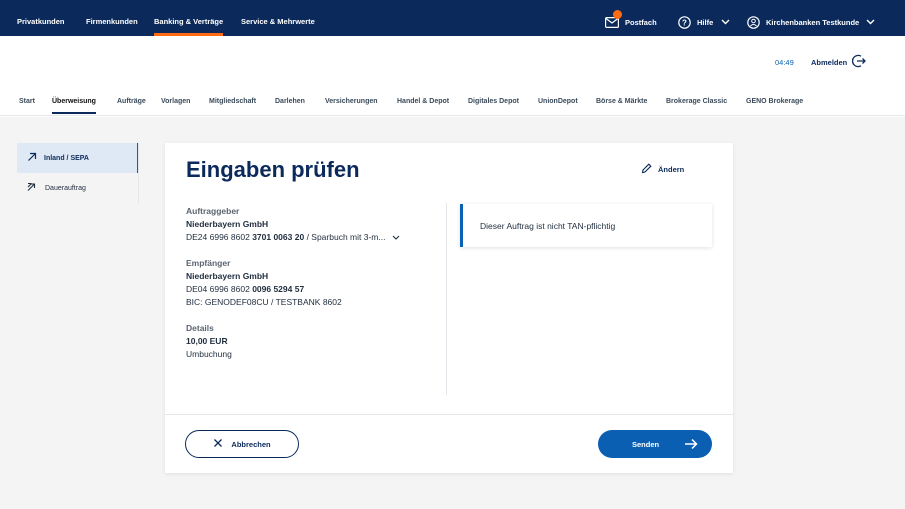 The image size is (905, 509). I want to click on details-section: Details 10,00 EUR Umbuchung, so click(311, 341).